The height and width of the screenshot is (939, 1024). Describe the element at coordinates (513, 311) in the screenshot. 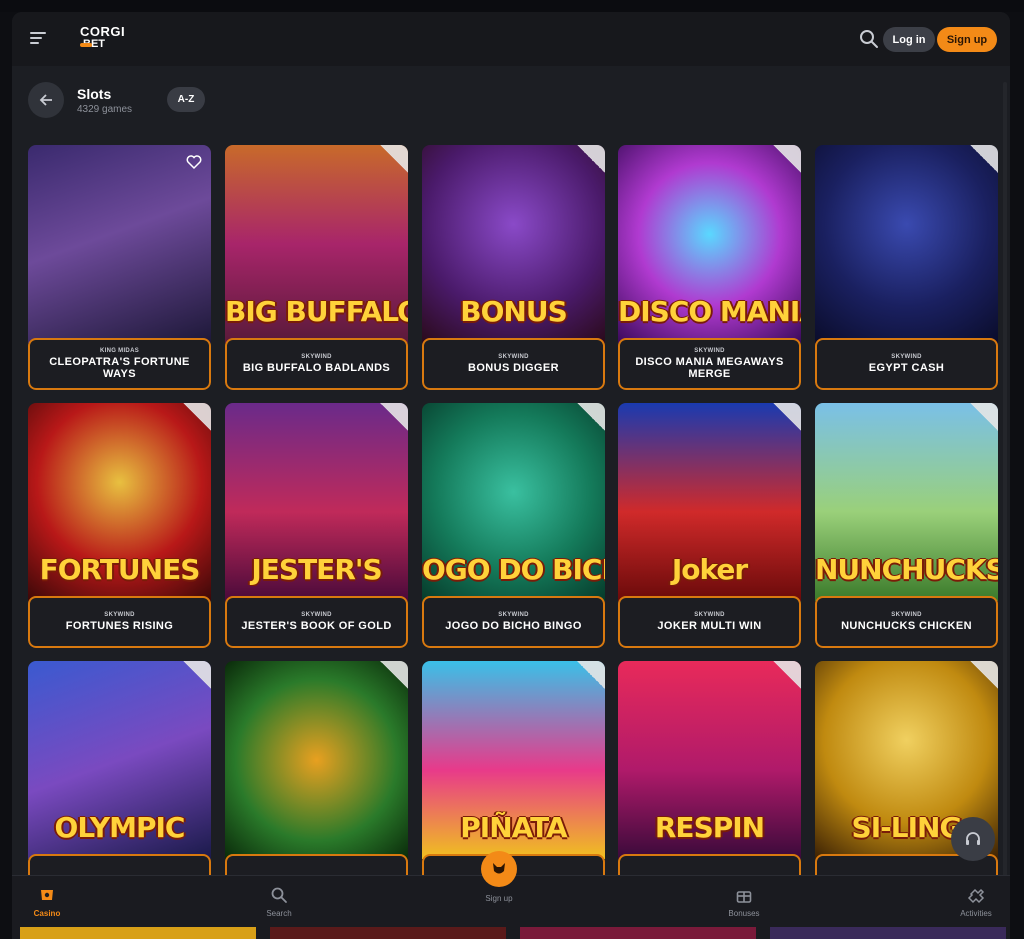

I see `game-logo-art: BONUS` at that location.